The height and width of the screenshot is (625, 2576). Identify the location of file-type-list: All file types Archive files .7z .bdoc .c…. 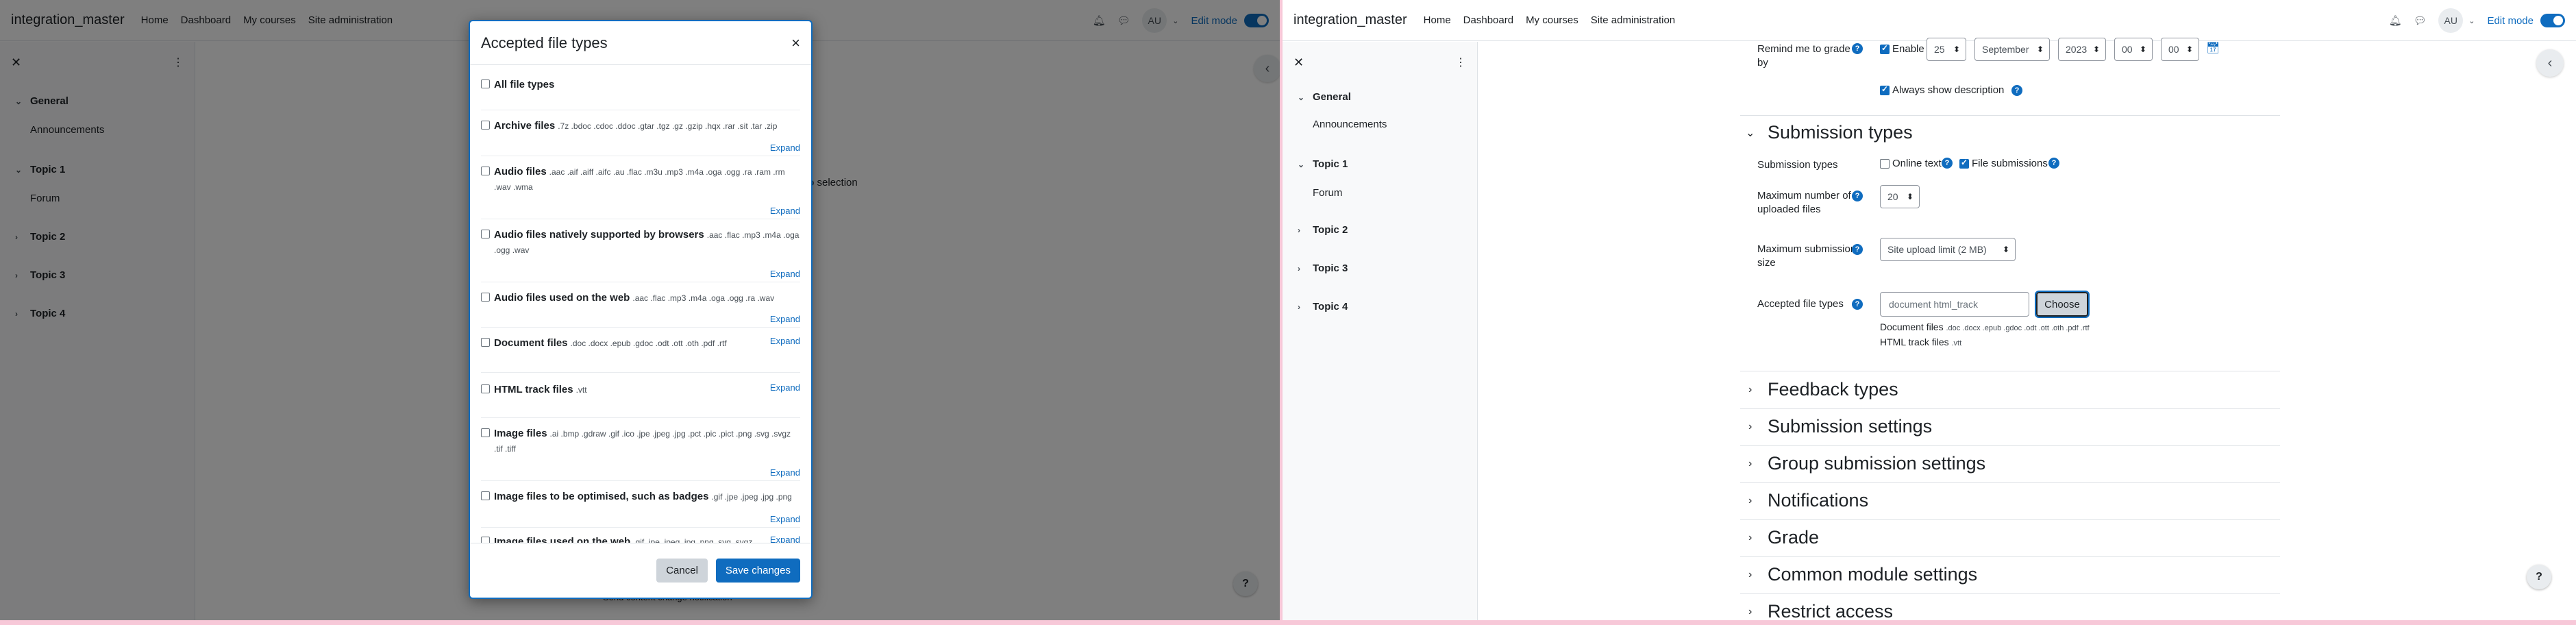
(640, 305).